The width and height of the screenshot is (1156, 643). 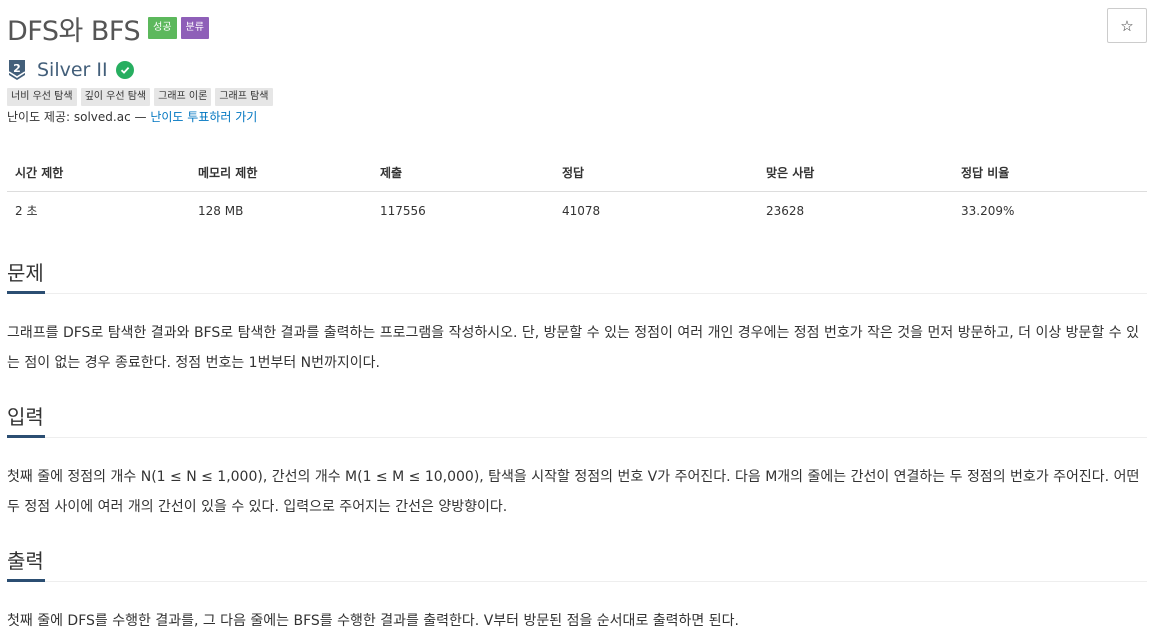 I want to click on cell-solved-users: 23628, so click(x=855, y=211).